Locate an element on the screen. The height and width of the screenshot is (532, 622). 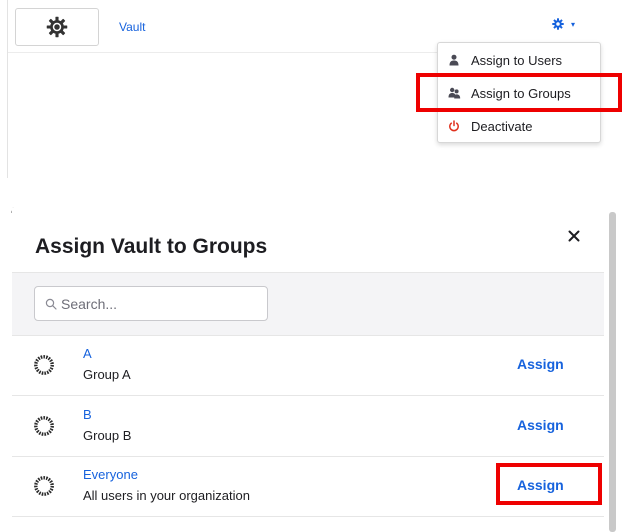
panel-border is located at coordinates (7, 89).